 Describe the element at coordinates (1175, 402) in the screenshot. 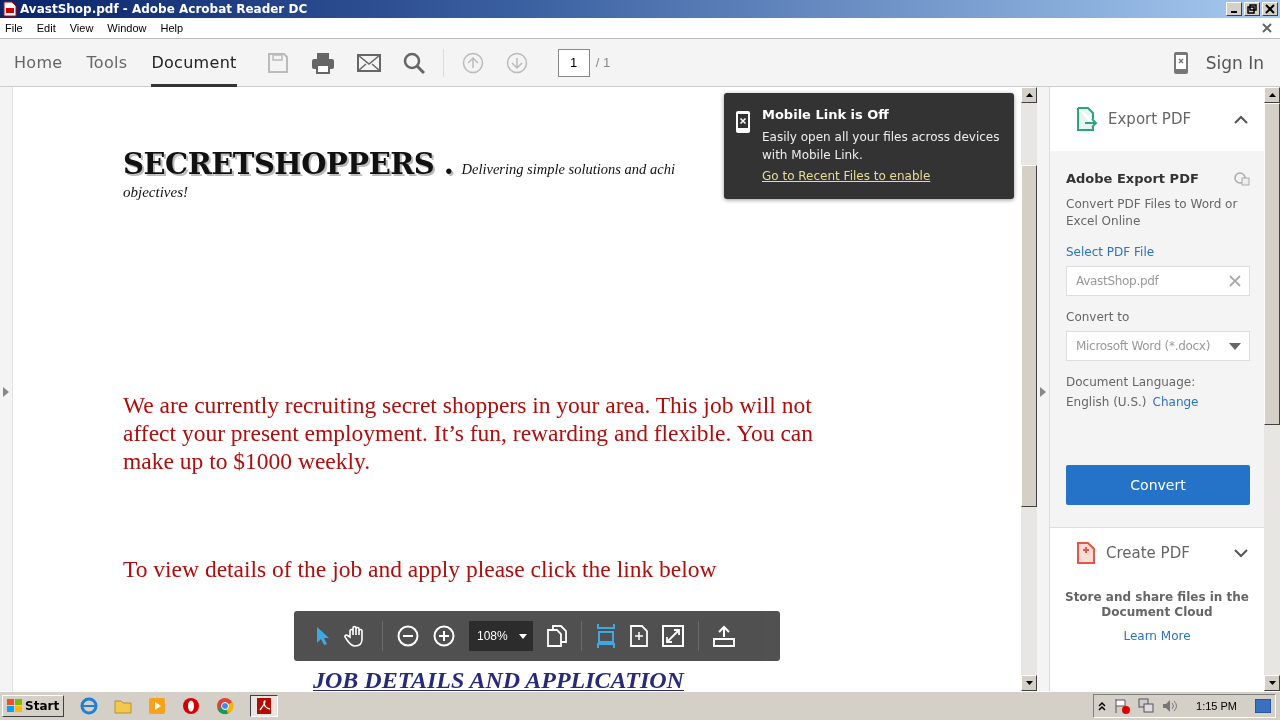

I see `change-link: Change` at that location.